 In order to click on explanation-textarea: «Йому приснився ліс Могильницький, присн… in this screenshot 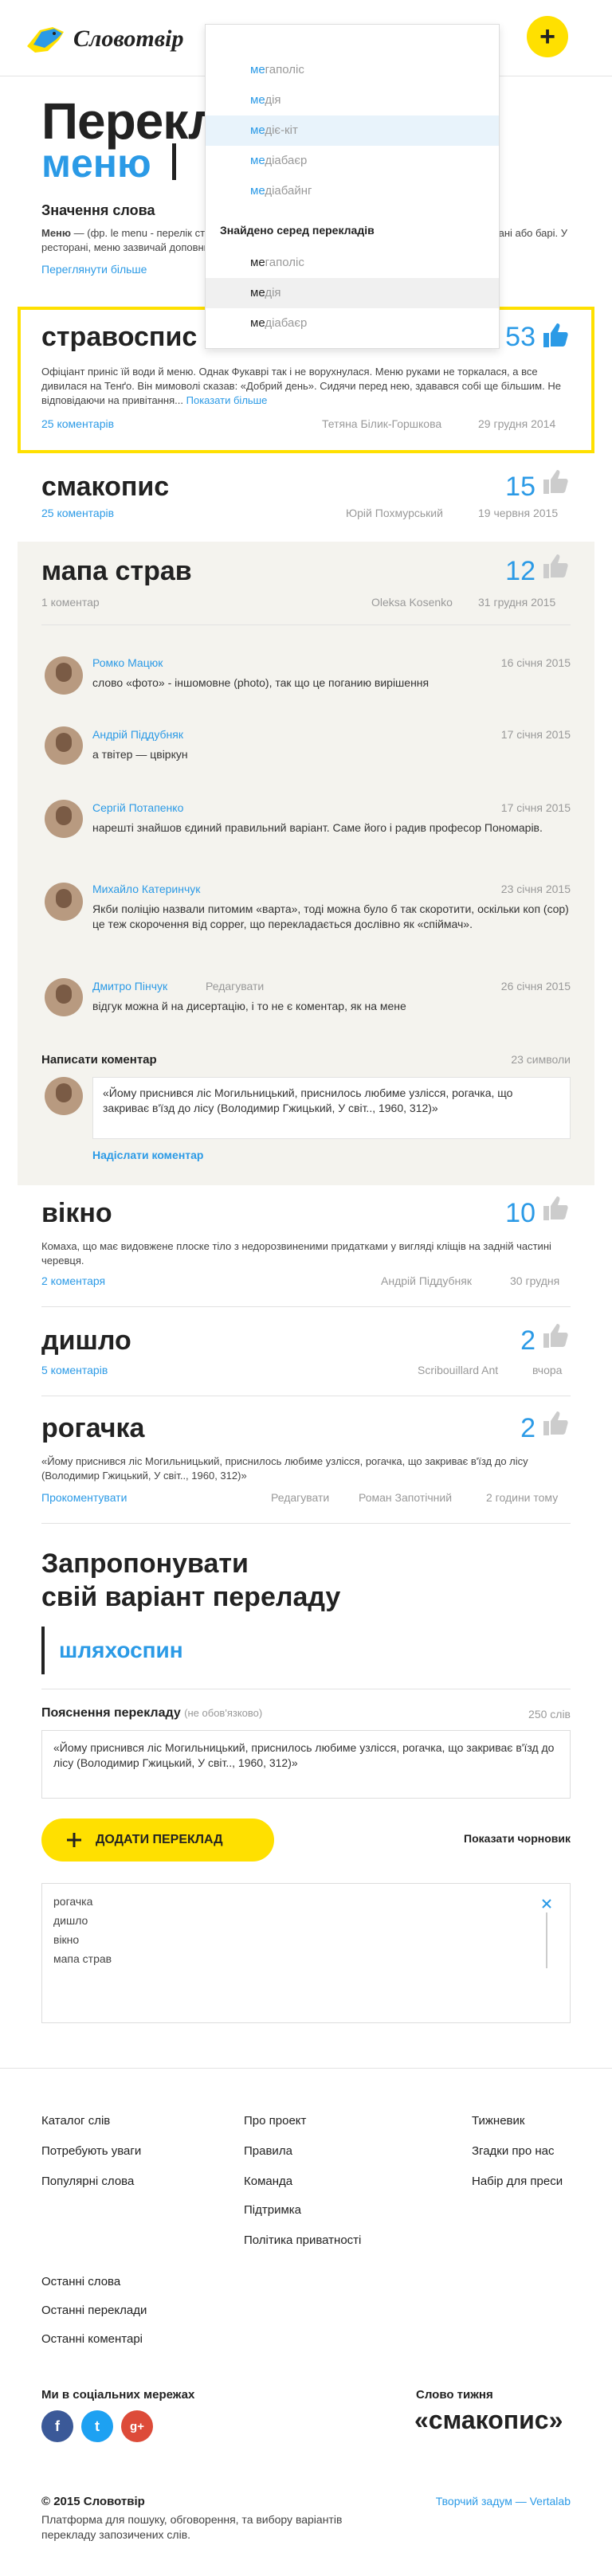, I will do `click(306, 1764)`.